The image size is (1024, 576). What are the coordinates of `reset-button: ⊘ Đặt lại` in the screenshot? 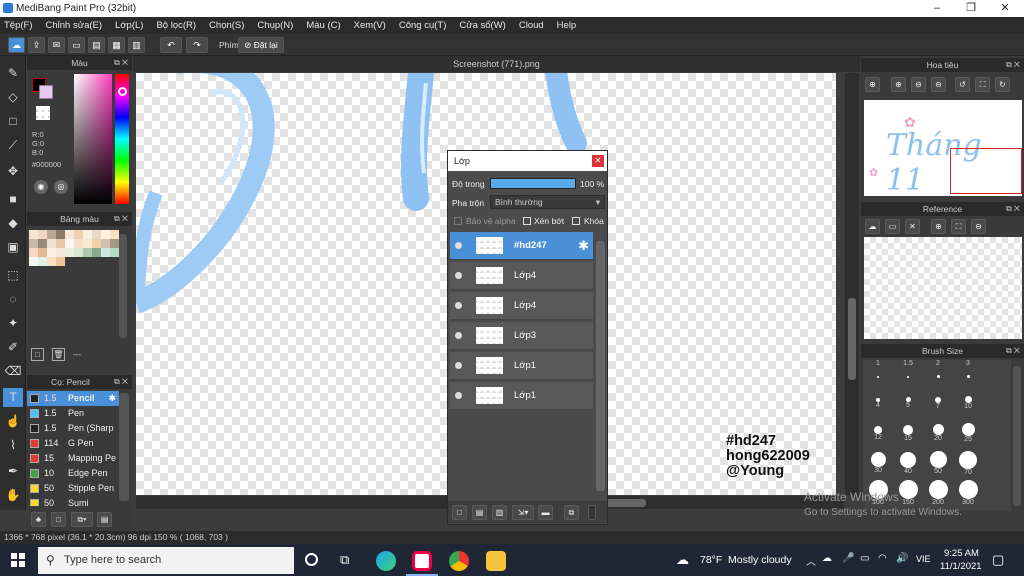 It's located at (261, 45).